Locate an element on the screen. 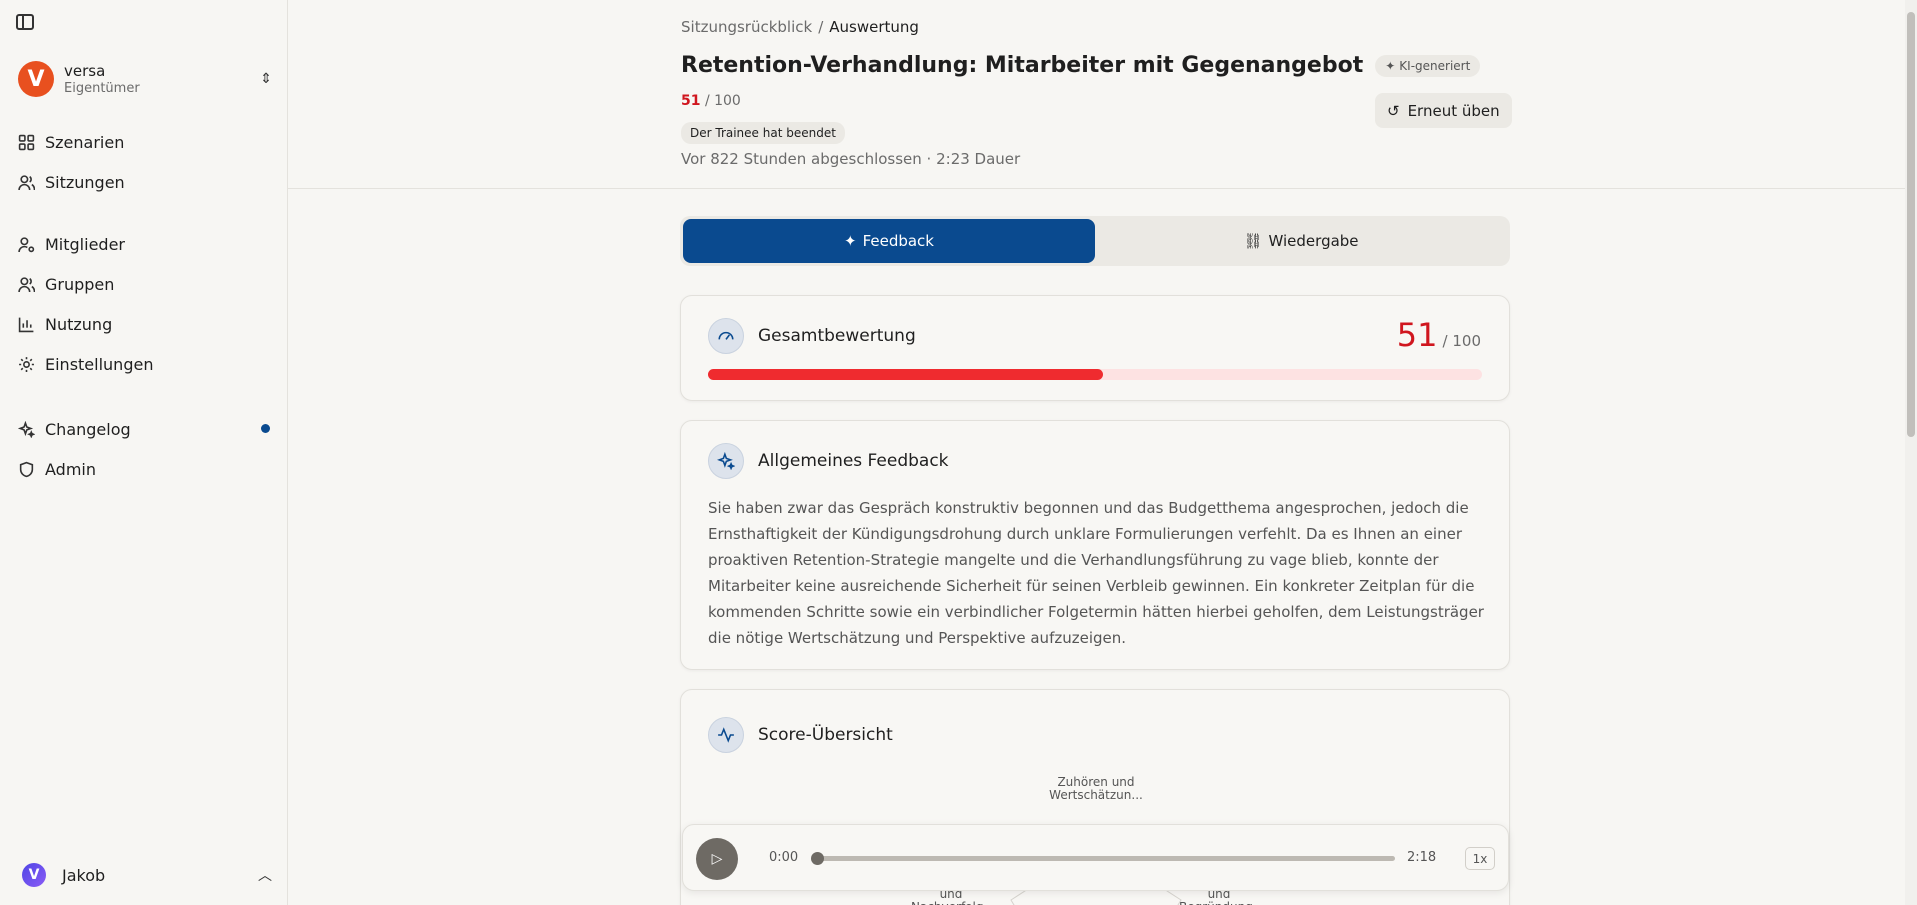  sidebar-item-label: Sitzungen is located at coordinates (85, 182).